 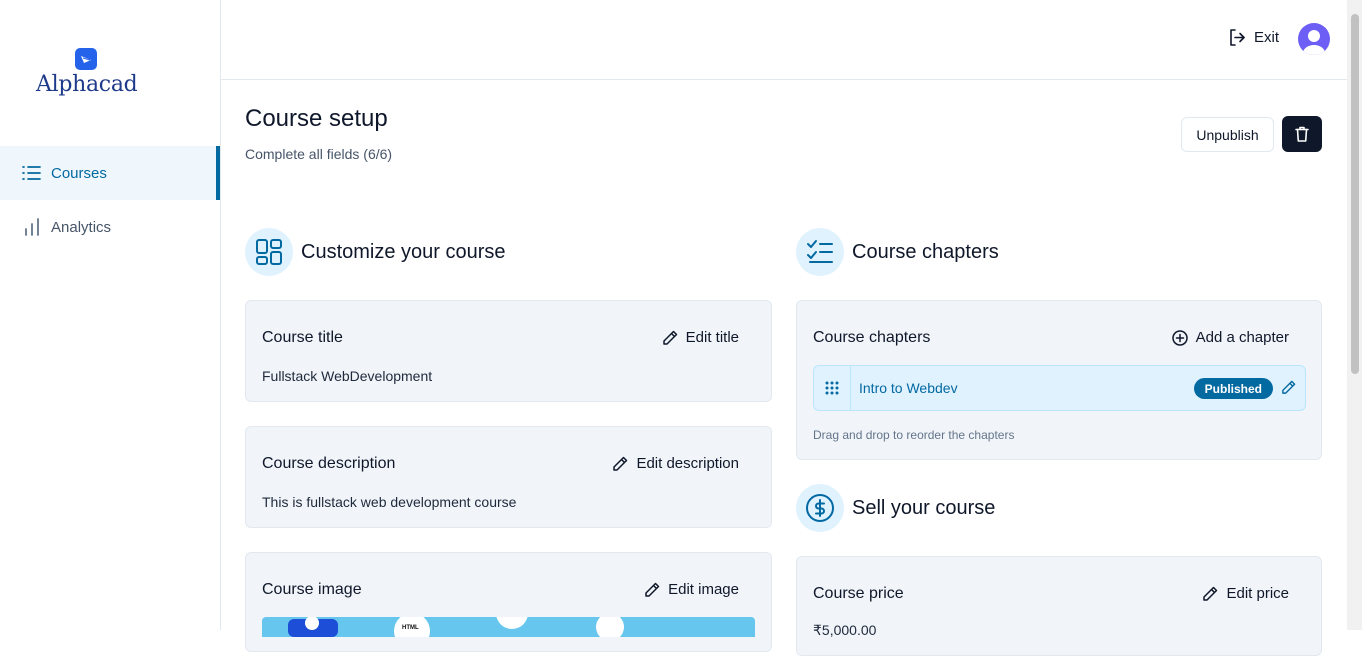 I want to click on chapters-heading-text: Course chapters, so click(x=925, y=251).